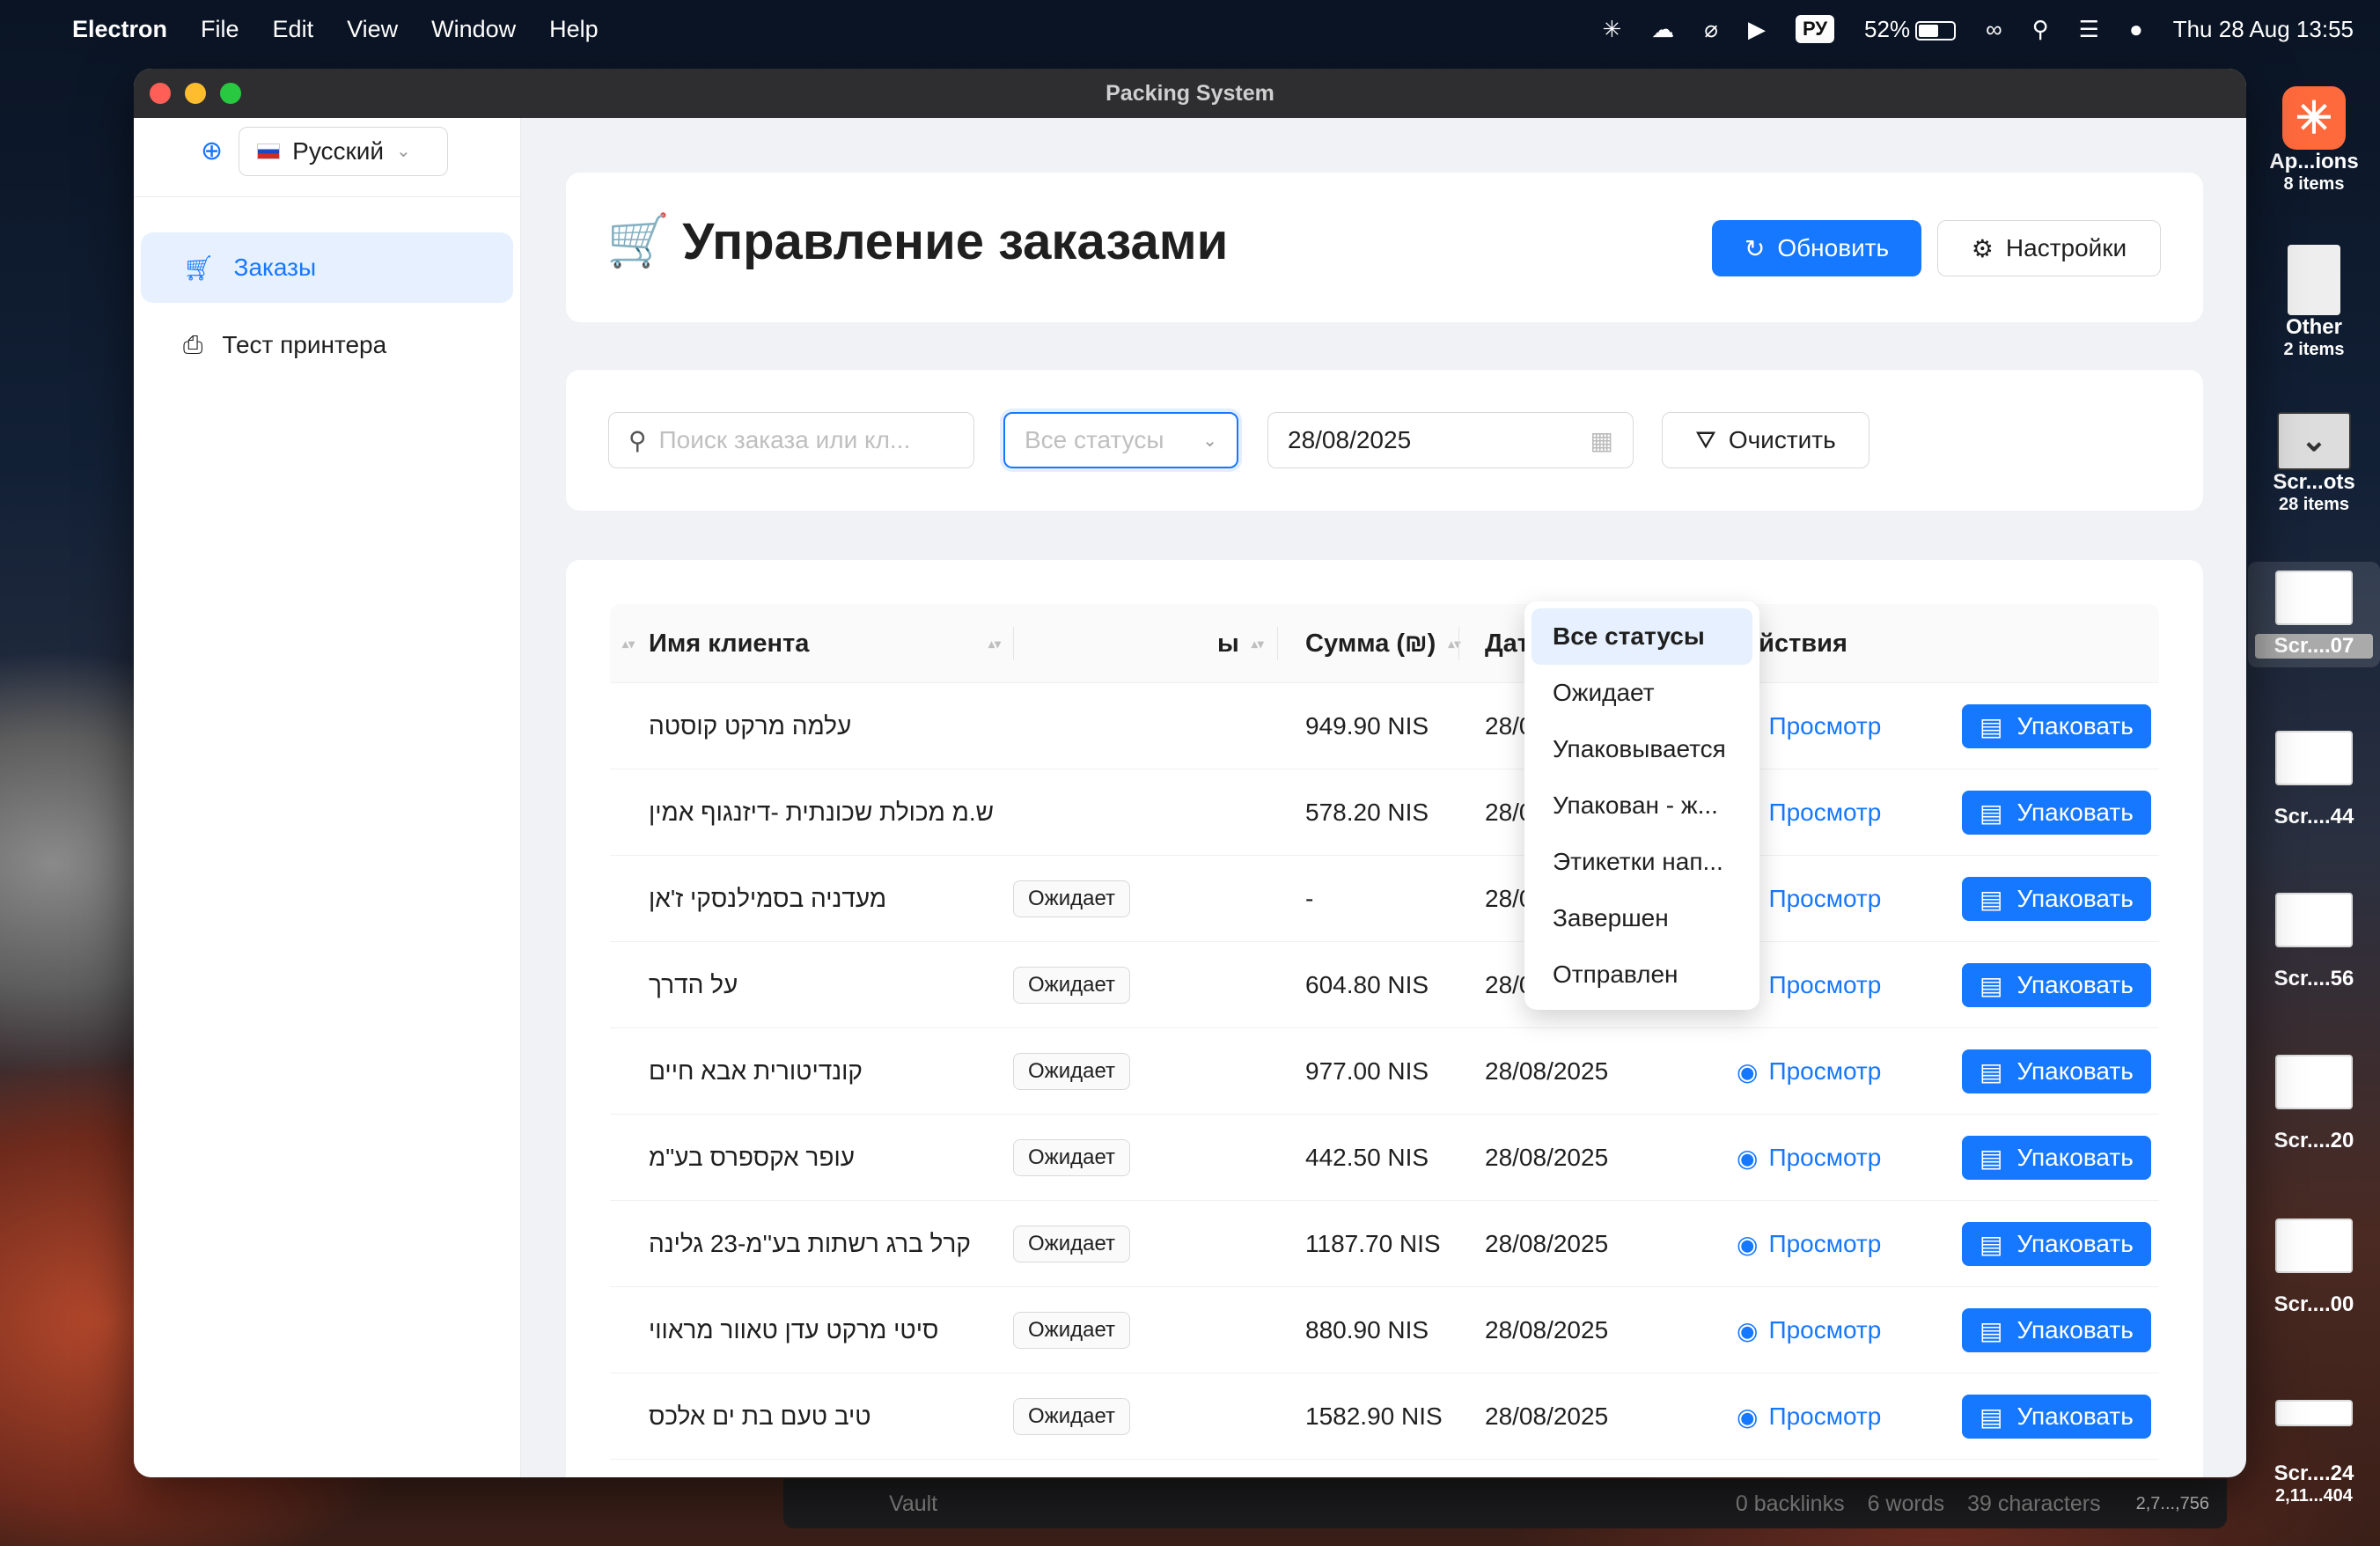  Describe the element at coordinates (2314, 482) in the screenshot. I see `stack-label: Scr...ots` at that location.